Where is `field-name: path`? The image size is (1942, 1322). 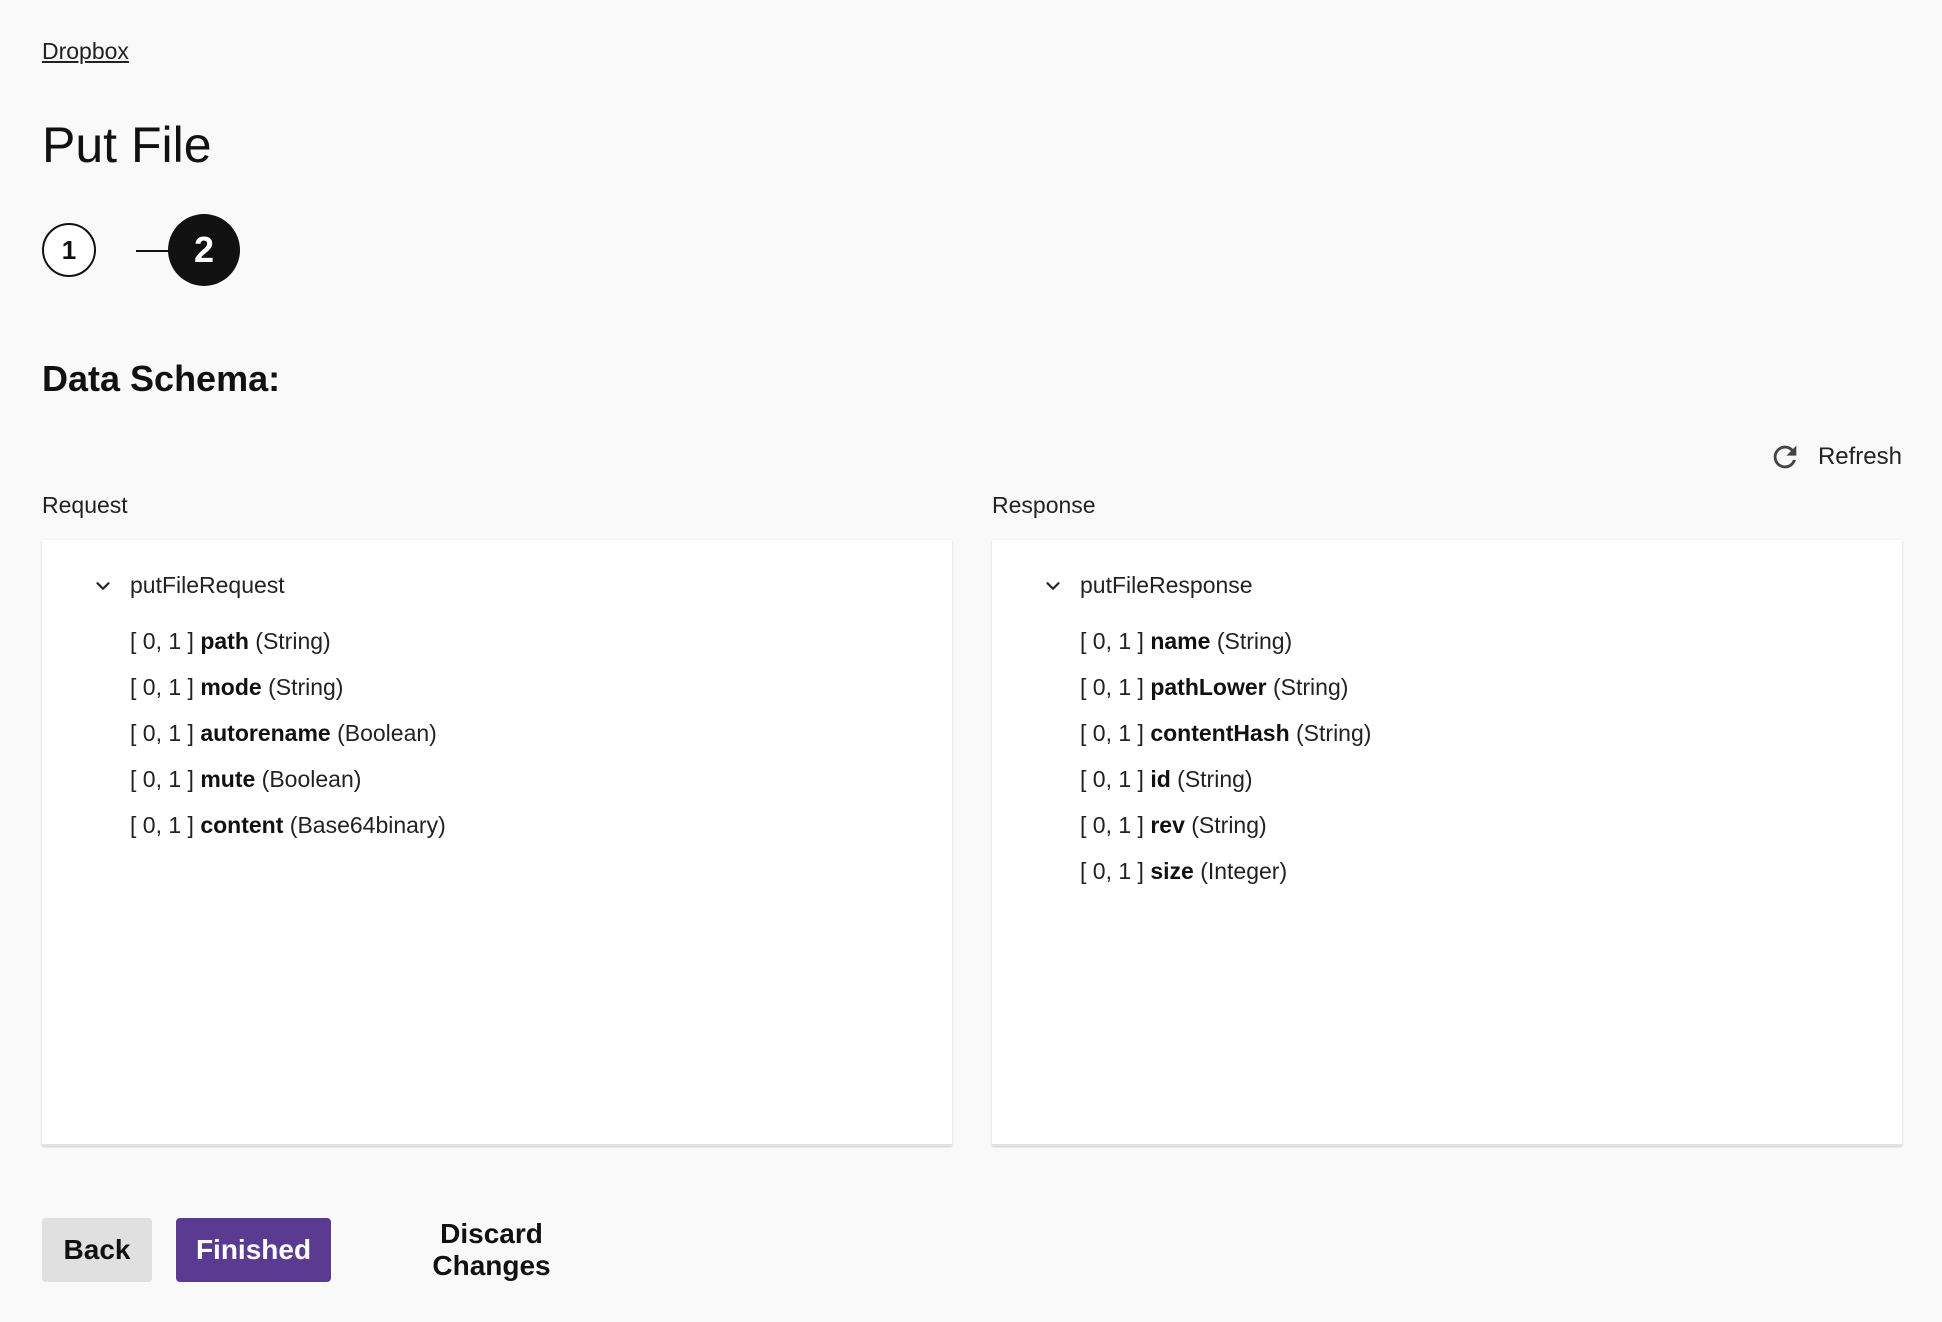 field-name: path is located at coordinates (224, 641).